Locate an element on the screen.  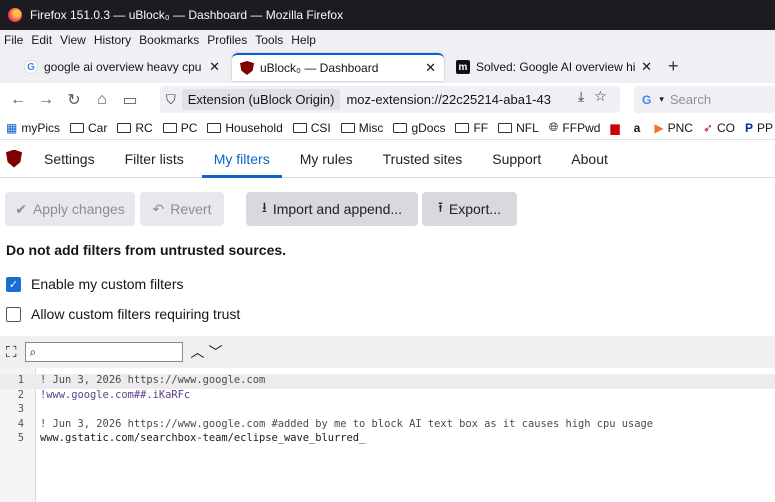
pocket-icon: ▭ is located at coordinates (130, 100).